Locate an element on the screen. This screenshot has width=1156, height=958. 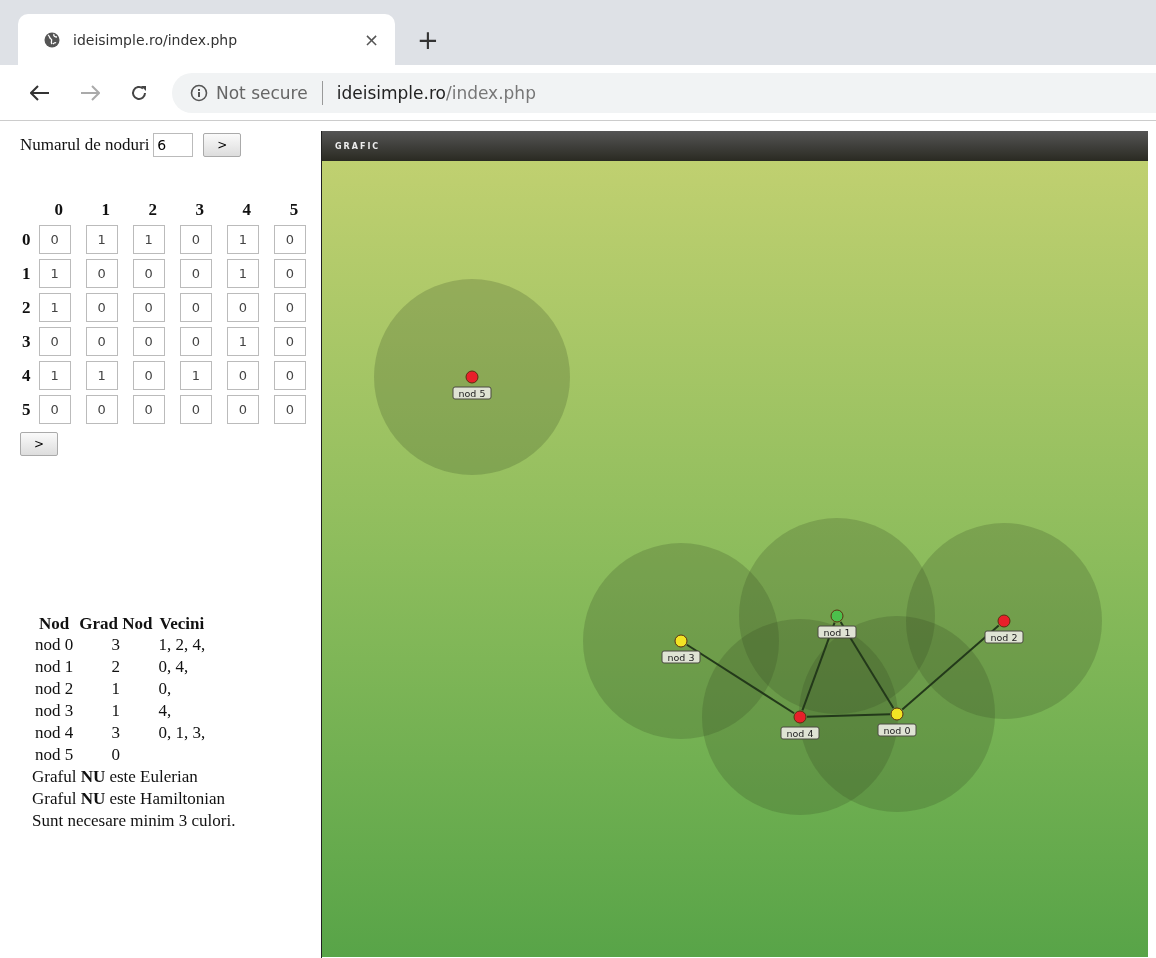
field-label: Numarul de noduri is located at coordinates (85, 145).